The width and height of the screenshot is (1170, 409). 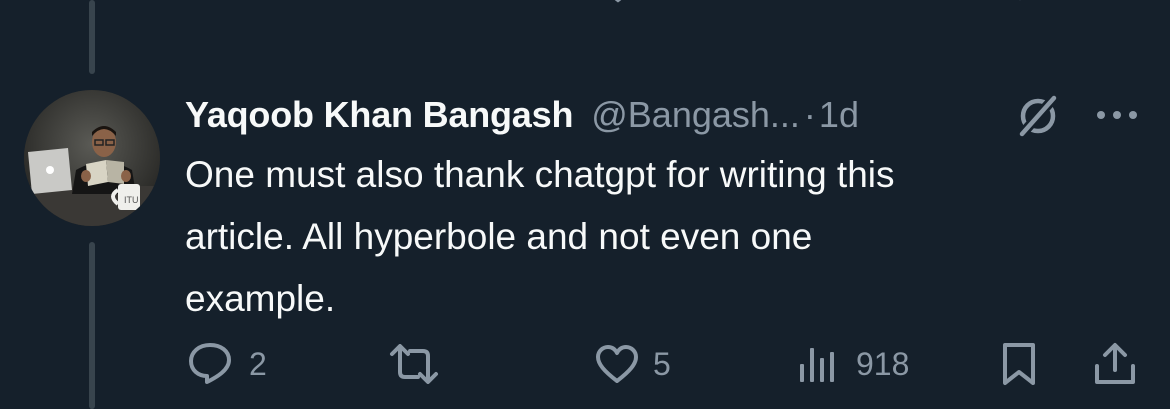 What do you see at coordinates (1020, 4) in the screenshot?
I see `previous-bookmark-icon` at bounding box center [1020, 4].